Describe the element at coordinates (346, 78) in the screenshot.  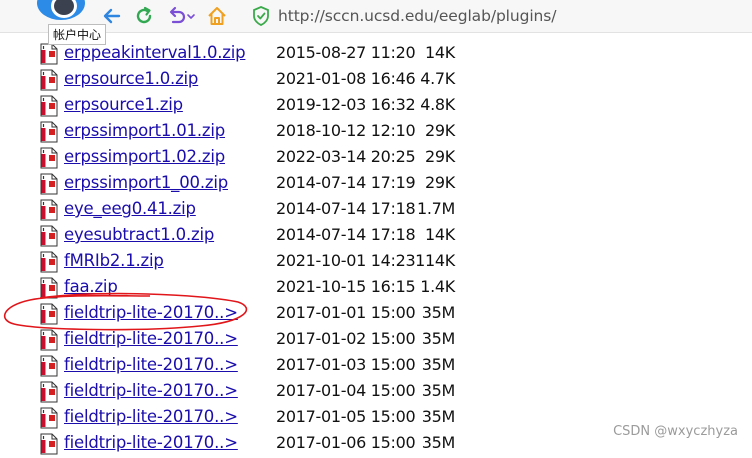
I see `file-date: 2021-01-08 16:46` at that location.